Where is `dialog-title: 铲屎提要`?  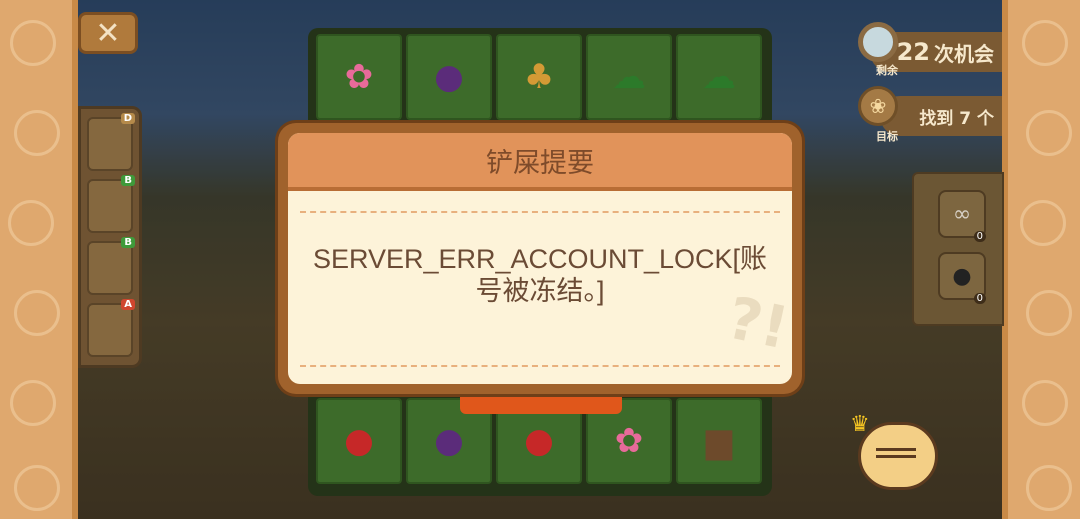
dialog-title: 铲屎提要 is located at coordinates (540, 162).